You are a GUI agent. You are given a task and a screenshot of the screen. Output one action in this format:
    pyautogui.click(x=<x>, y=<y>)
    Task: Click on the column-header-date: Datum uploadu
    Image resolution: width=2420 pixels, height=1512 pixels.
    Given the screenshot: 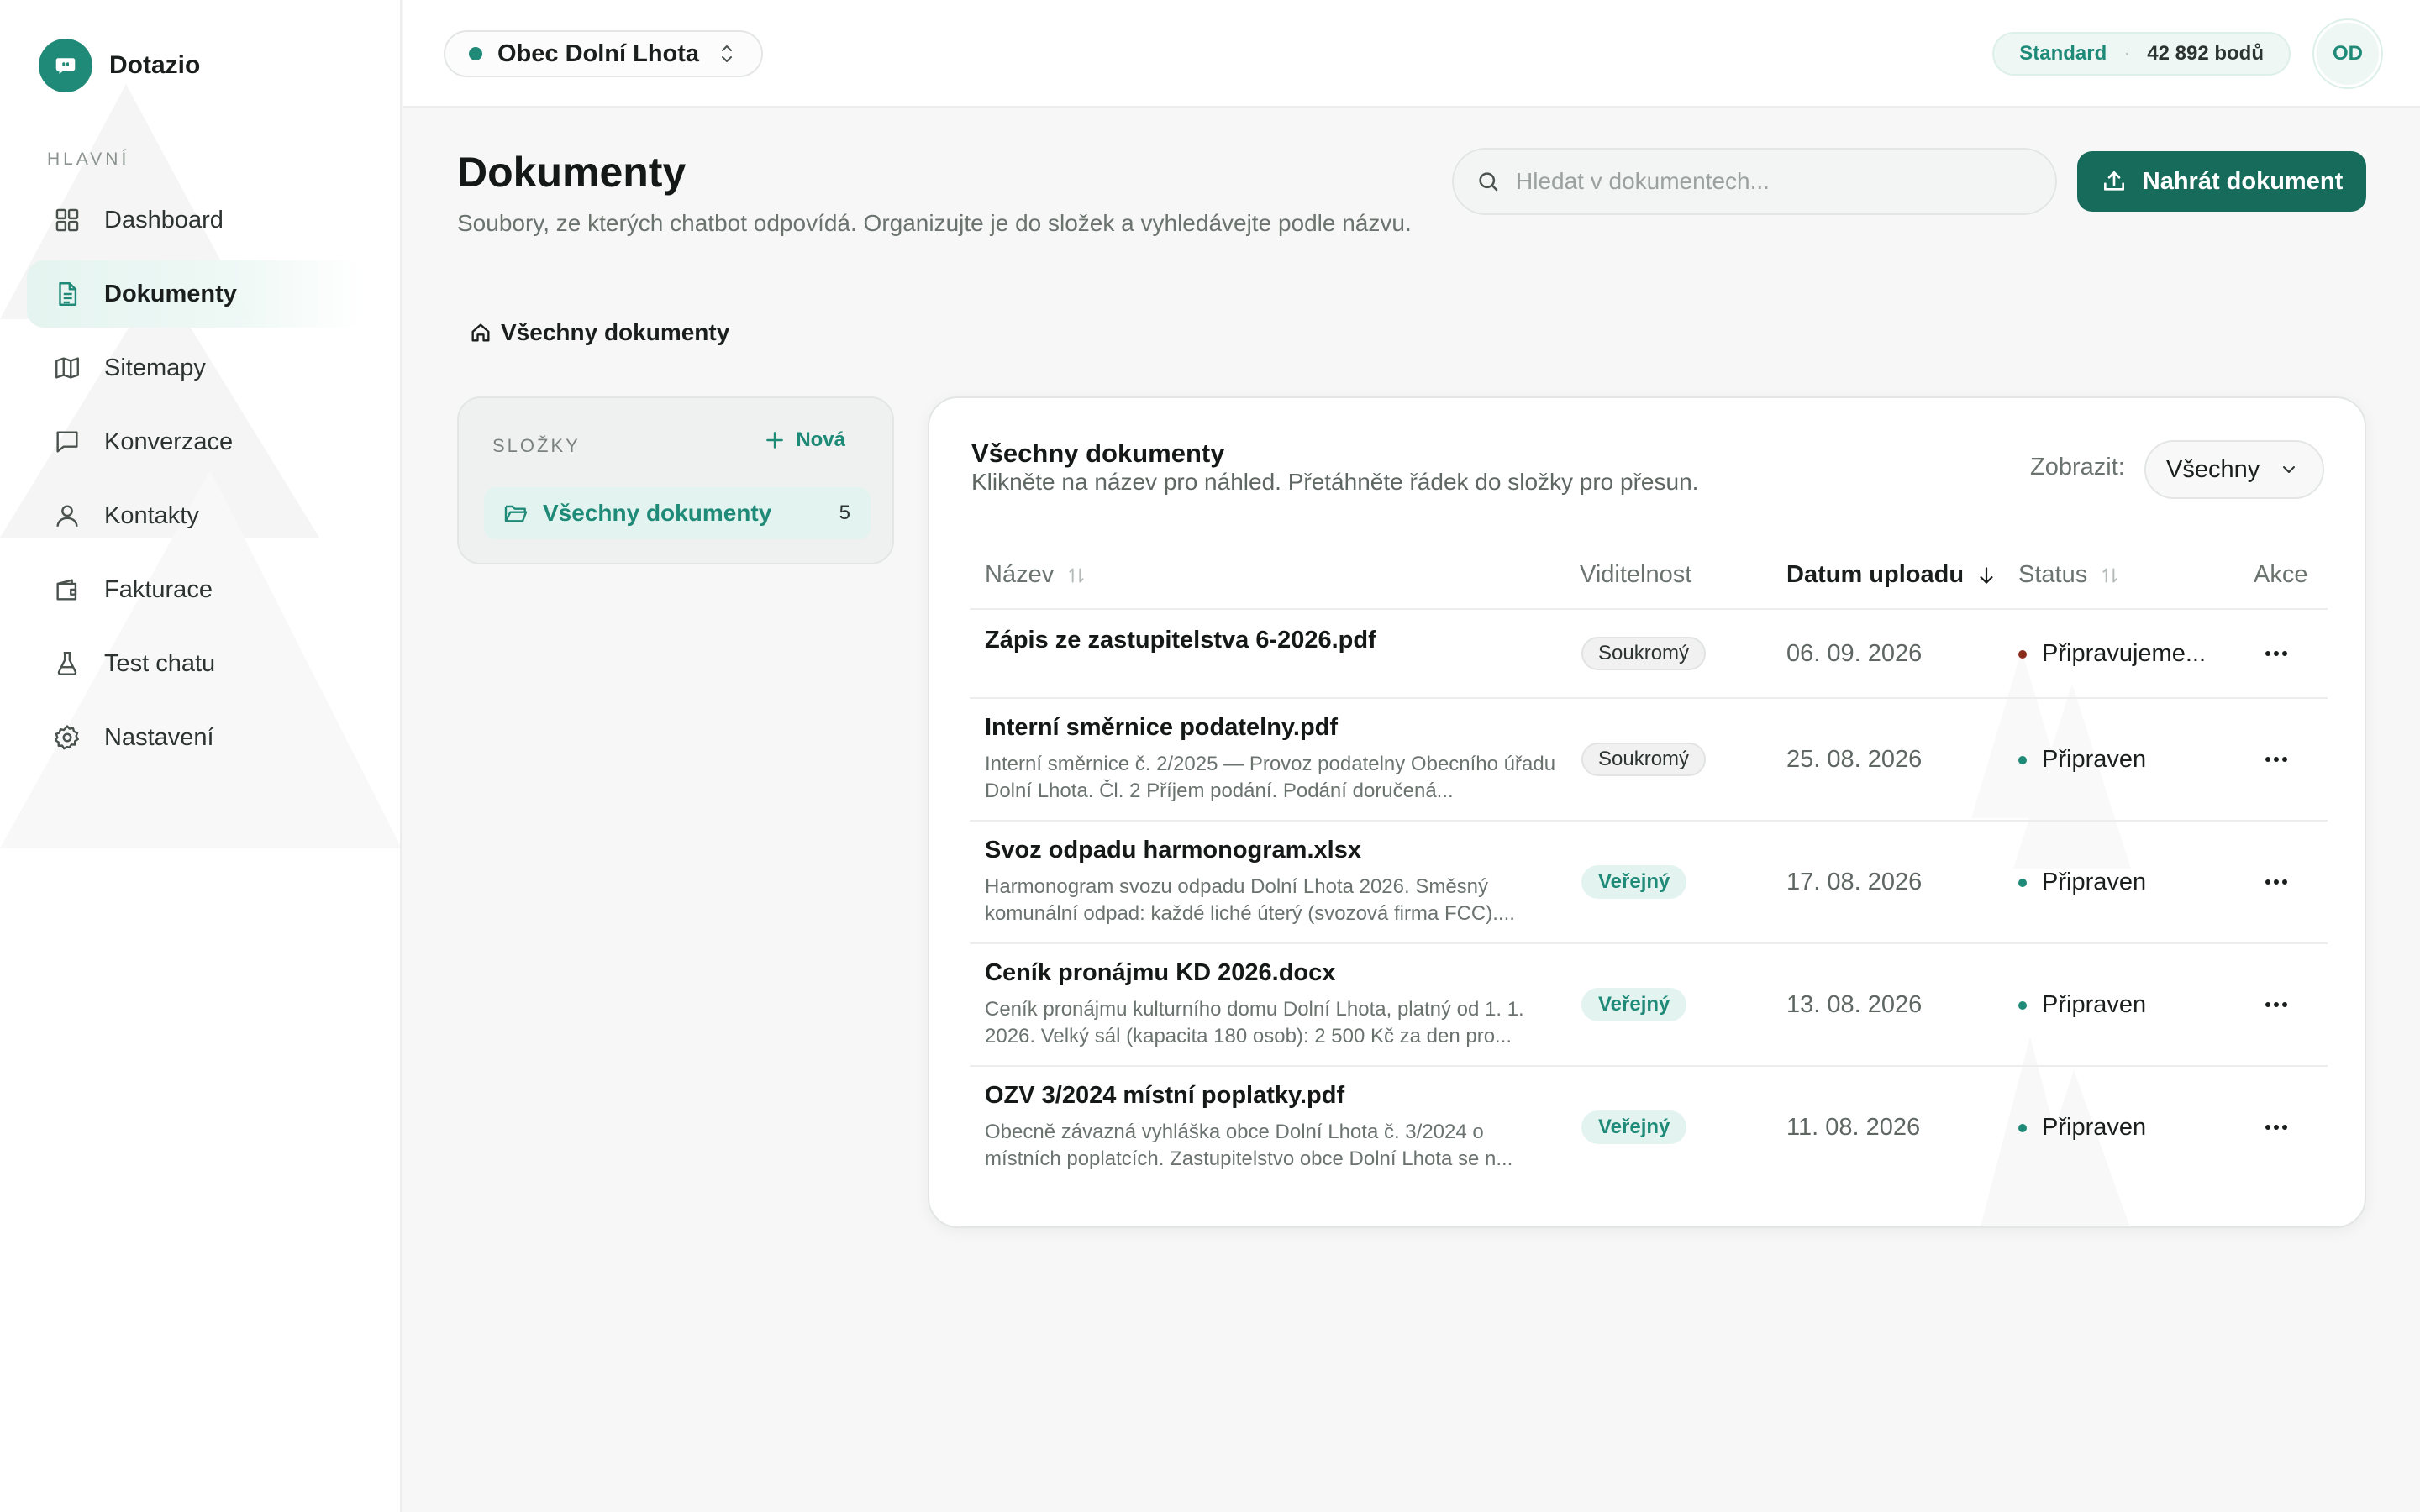 What is the action you would take?
    pyautogui.click(x=1891, y=575)
    